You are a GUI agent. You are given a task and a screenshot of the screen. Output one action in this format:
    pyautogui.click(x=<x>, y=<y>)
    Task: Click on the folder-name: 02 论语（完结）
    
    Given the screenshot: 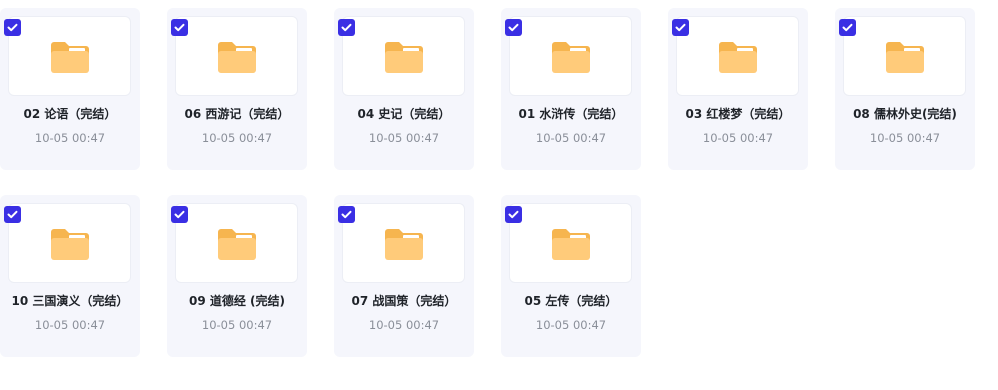 What is the action you would take?
    pyautogui.click(x=70, y=113)
    